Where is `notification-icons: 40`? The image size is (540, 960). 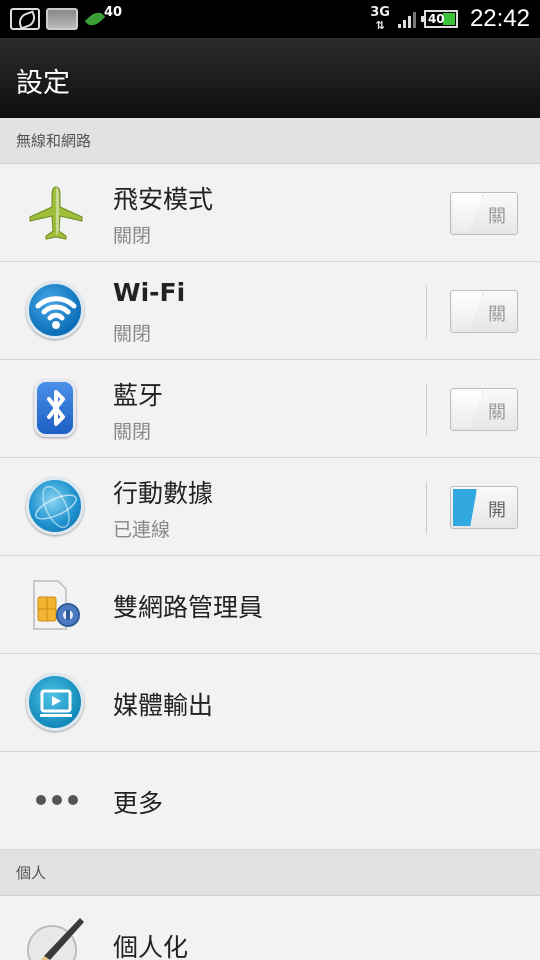 notification-icons: 40 is located at coordinates (66, 18).